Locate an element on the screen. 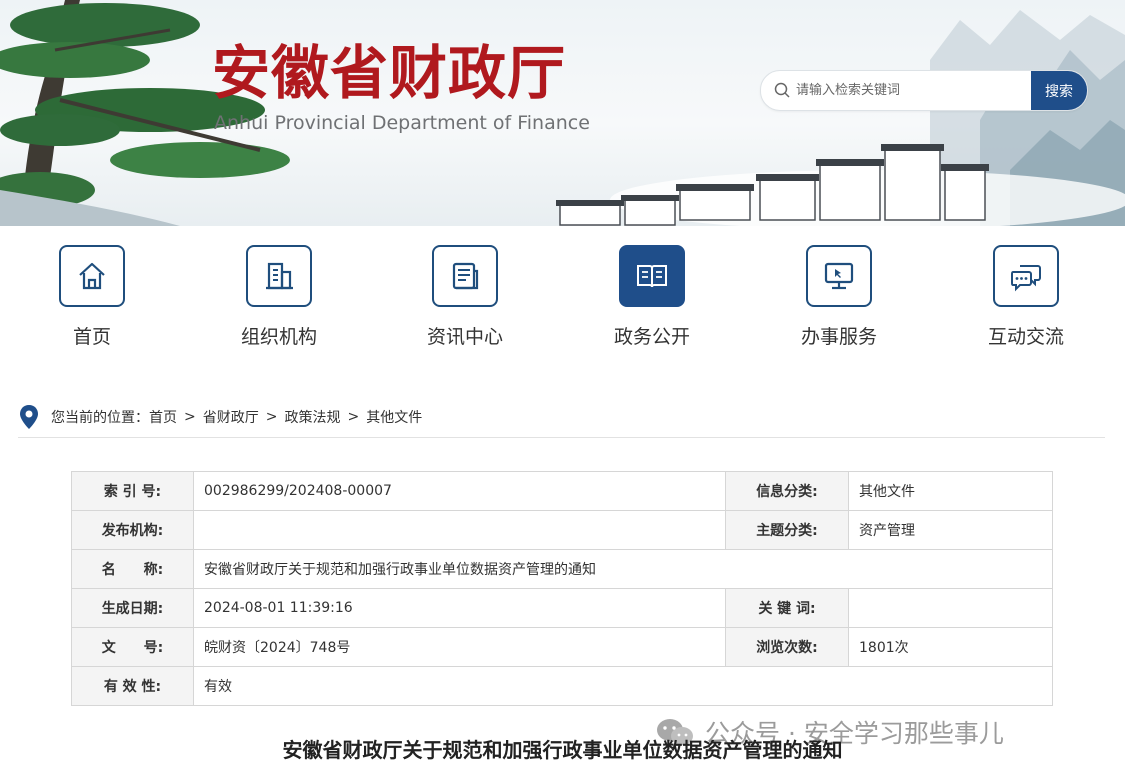 The width and height of the screenshot is (1125, 775). nav-item-government-affairs: 政务公开 is located at coordinates (654, 300).